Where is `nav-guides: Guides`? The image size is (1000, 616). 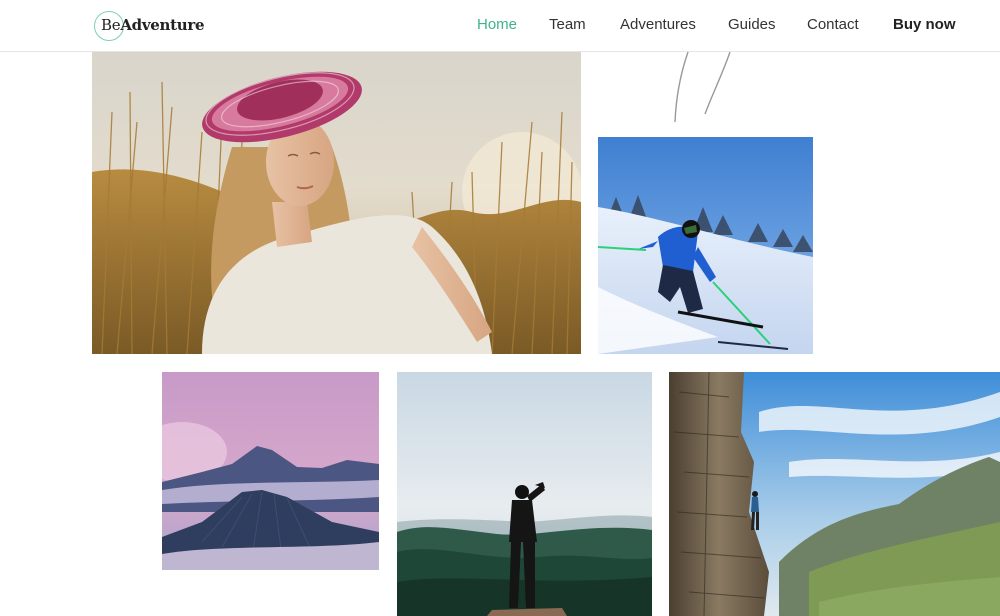
nav-guides: Guides is located at coordinates (752, 24).